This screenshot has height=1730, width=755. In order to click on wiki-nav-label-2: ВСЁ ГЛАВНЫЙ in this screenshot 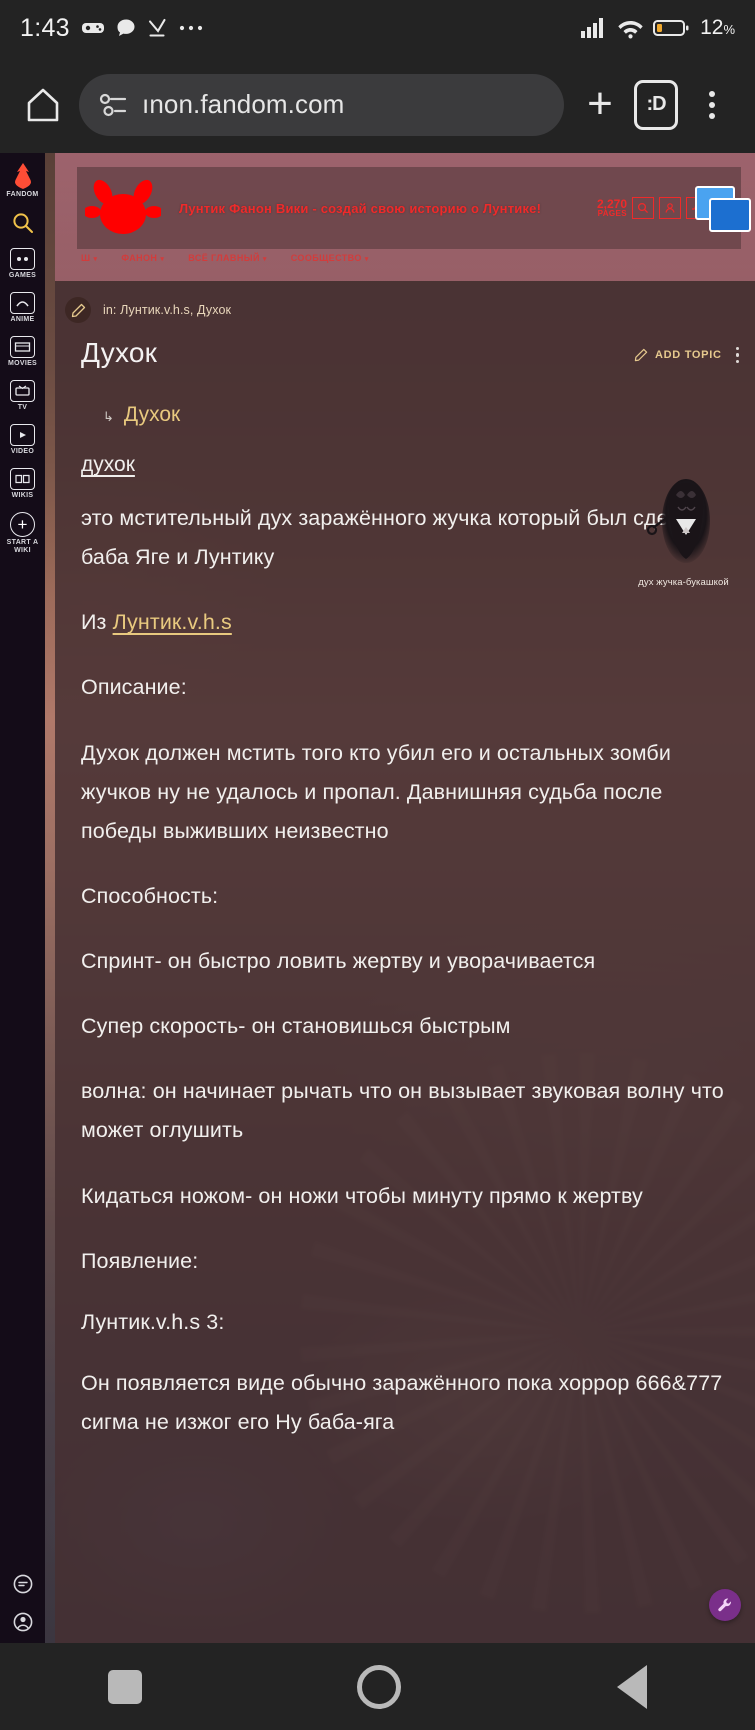, I will do `click(224, 258)`.